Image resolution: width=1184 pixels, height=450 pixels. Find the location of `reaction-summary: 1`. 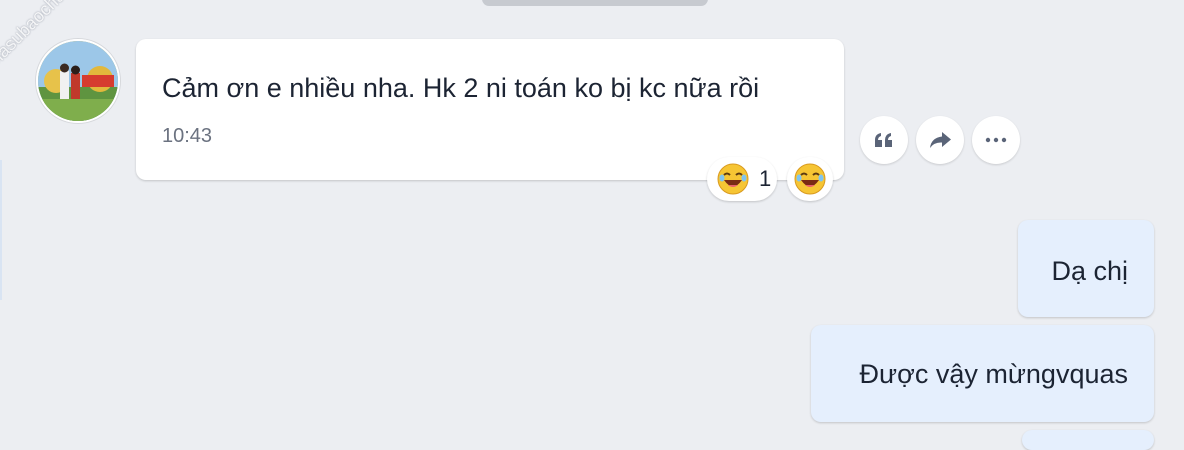

reaction-summary: 1 is located at coordinates (742, 179).